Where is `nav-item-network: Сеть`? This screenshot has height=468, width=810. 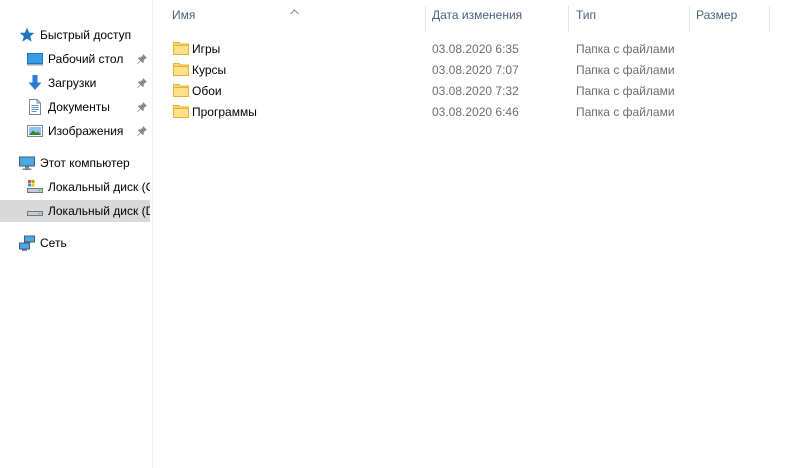
nav-item-network: Сеть is located at coordinates (75, 243).